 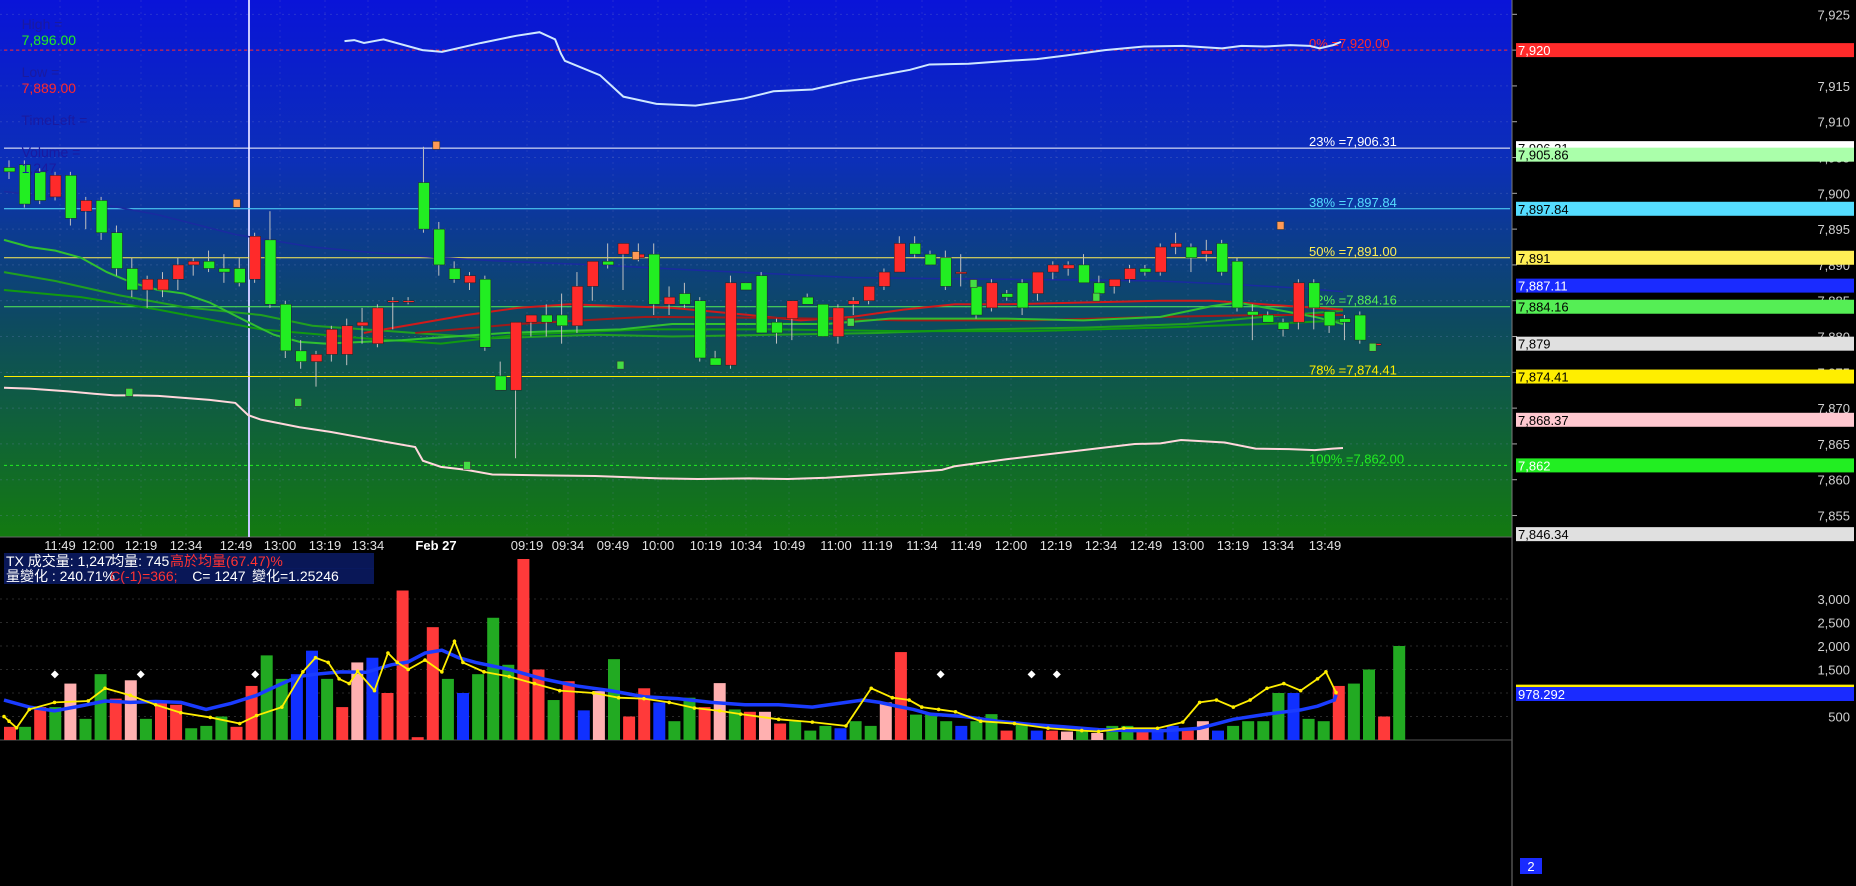 I want to click on volume-value: 1,247, so click(x=39, y=168).